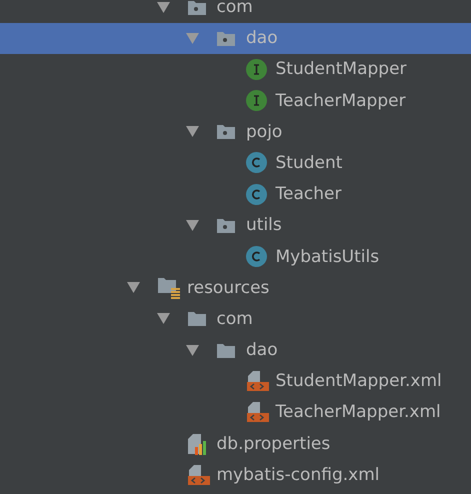 This screenshot has width=471, height=494. What do you see at coordinates (309, 162) in the screenshot?
I see `tree-item-label: Student` at bounding box center [309, 162].